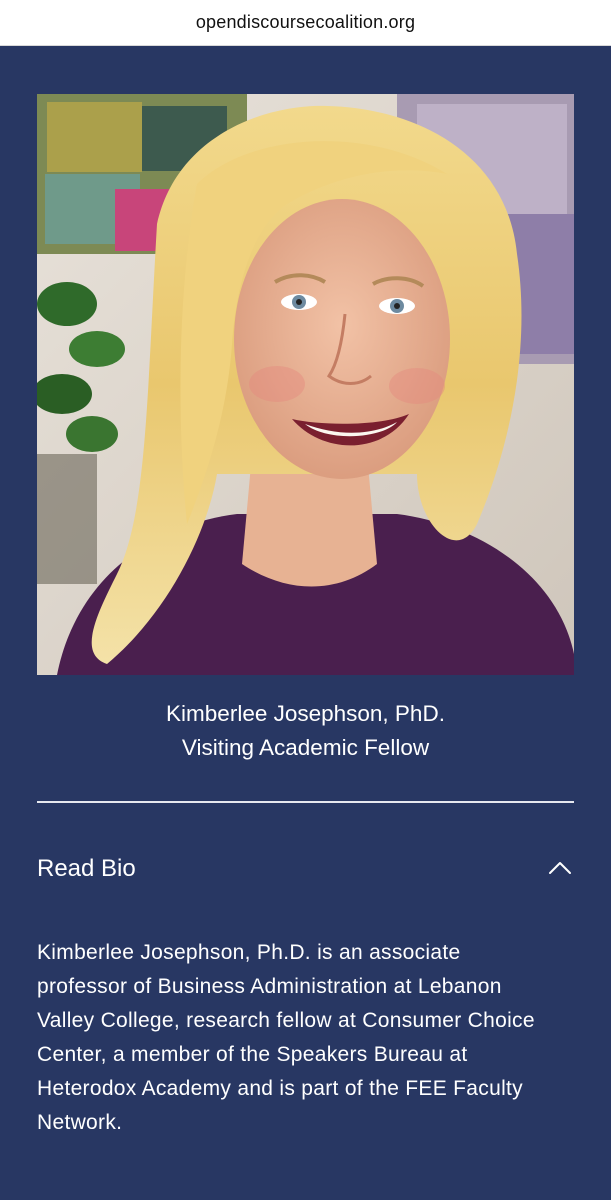 The image size is (611, 1200). I want to click on profile-role: Visiting Academic Fellow, so click(305, 747).